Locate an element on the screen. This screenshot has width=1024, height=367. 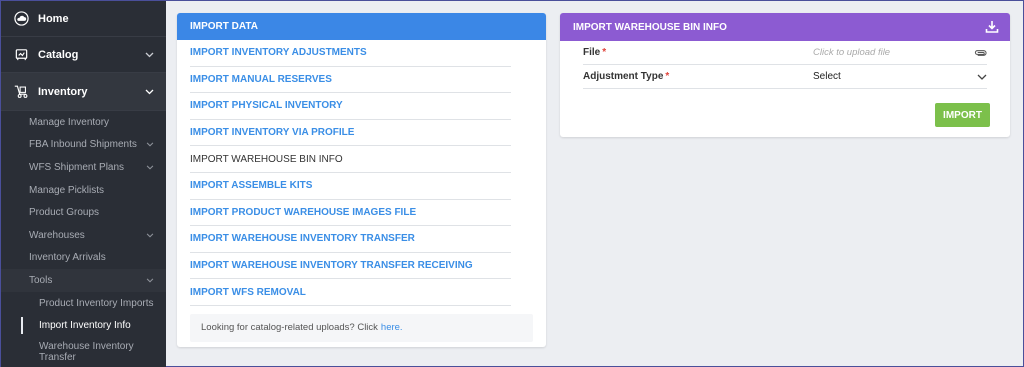
sidebar-item-label: Import Inventory Info is located at coordinates (85, 326).